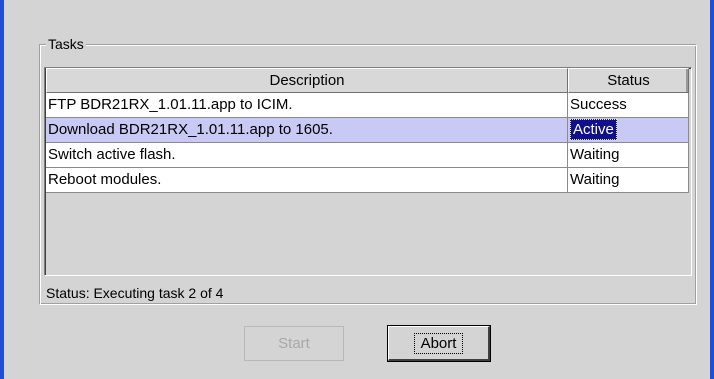  What do you see at coordinates (135, 293) in the screenshot?
I see `status-text: Status: Executing task 2 of 4` at bounding box center [135, 293].